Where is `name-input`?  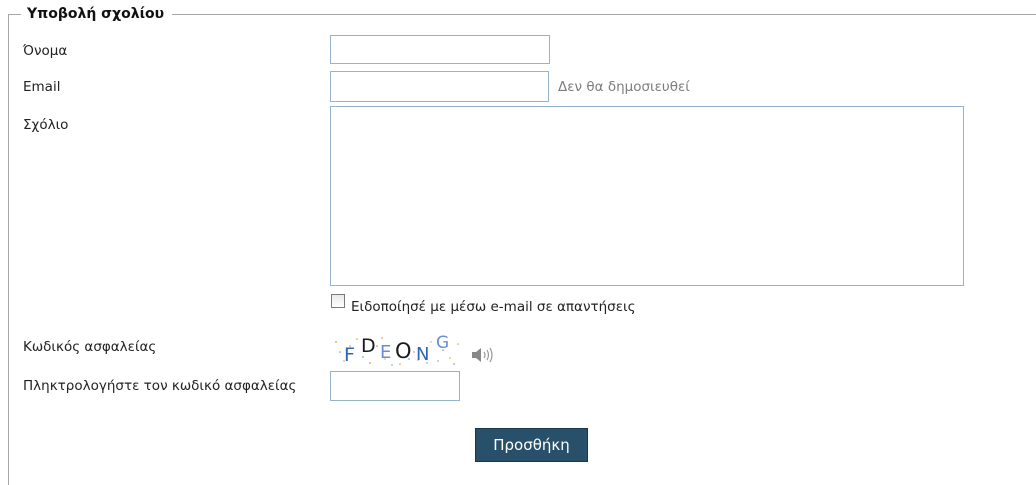
name-input is located at coordinates (440, 49).